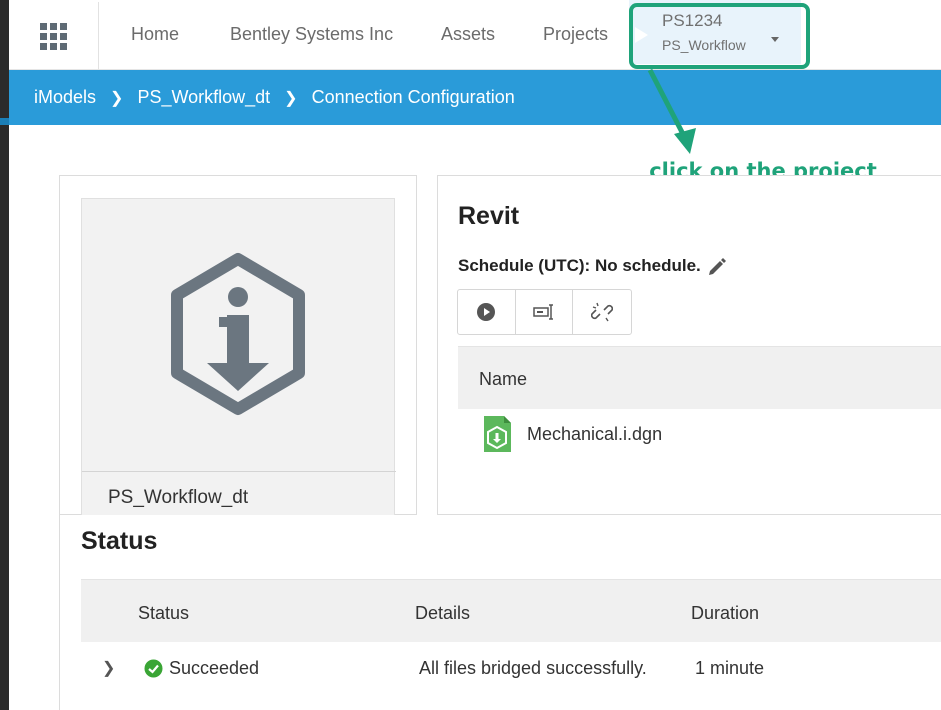 This screenshot has width=941, height=710. Describe the element at coordinates (497, 434) in the screenshot. I see `dgn-file-icon` at that location.